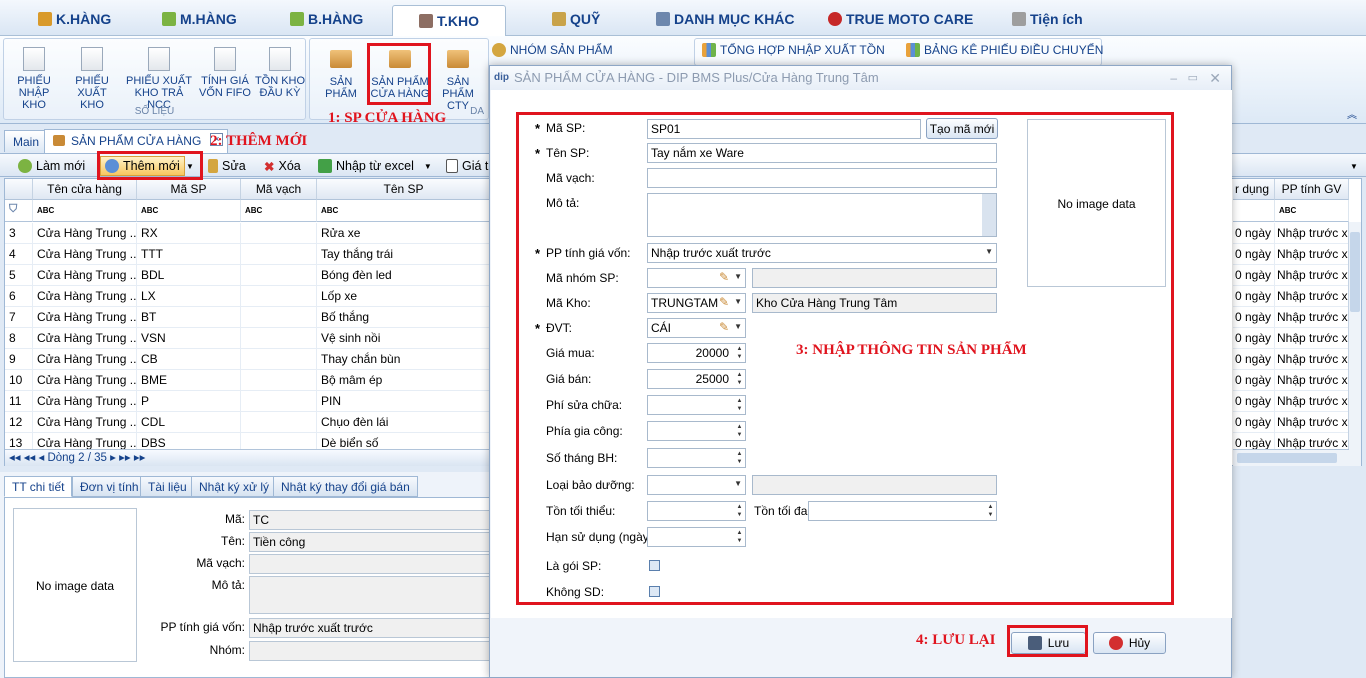 Image resolution: width=1366 pixels, height=678 pixels. I want to click on detail-mo-ta-field, so click(370, 595).